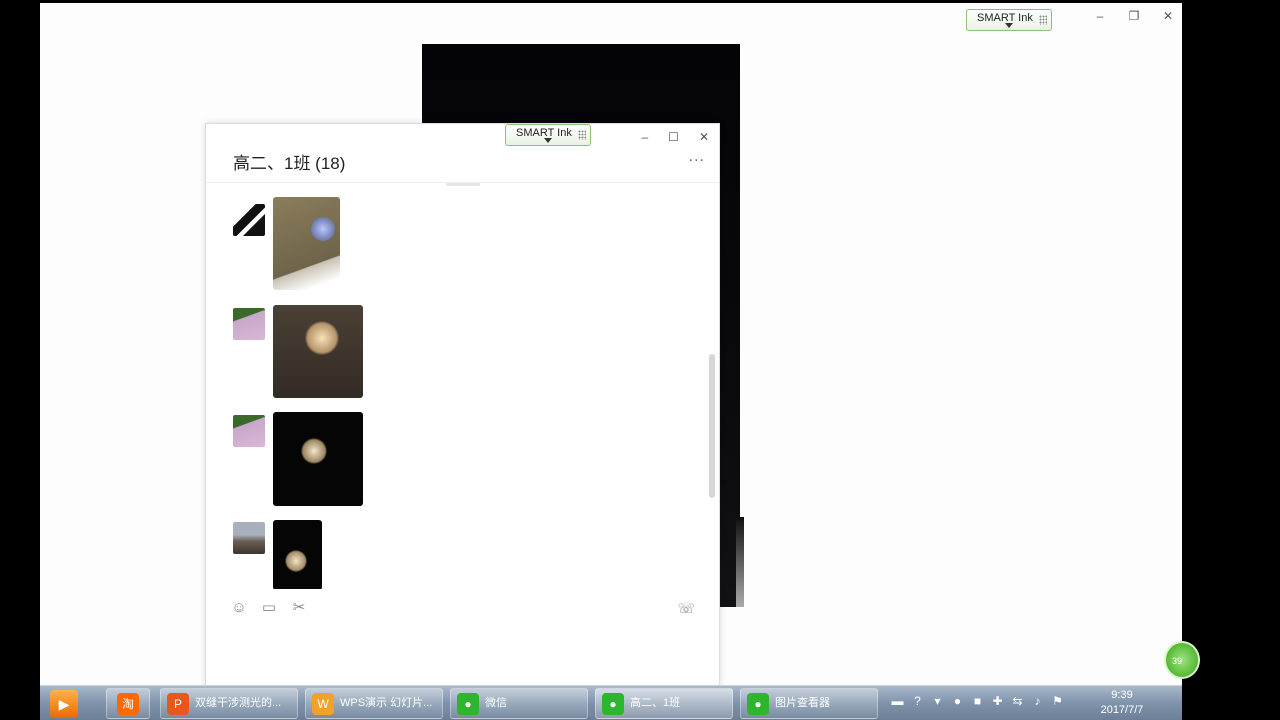 The width and height of the screenshot is (1280, 720). I want to click on input-toolbar: ☺ ▭ ✂, so click(269, 608).